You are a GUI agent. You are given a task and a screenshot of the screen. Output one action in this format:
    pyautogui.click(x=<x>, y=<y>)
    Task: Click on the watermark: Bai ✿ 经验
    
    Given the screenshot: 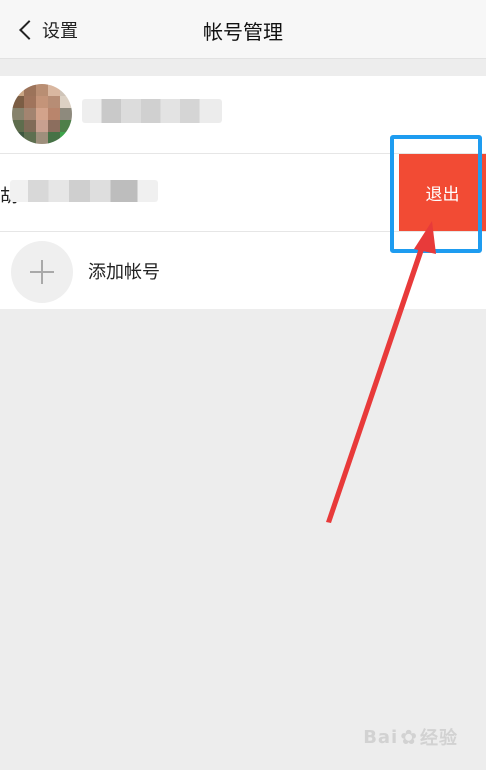 What is the action you would take?
    pyautogui.click(x=410, y=737)
    